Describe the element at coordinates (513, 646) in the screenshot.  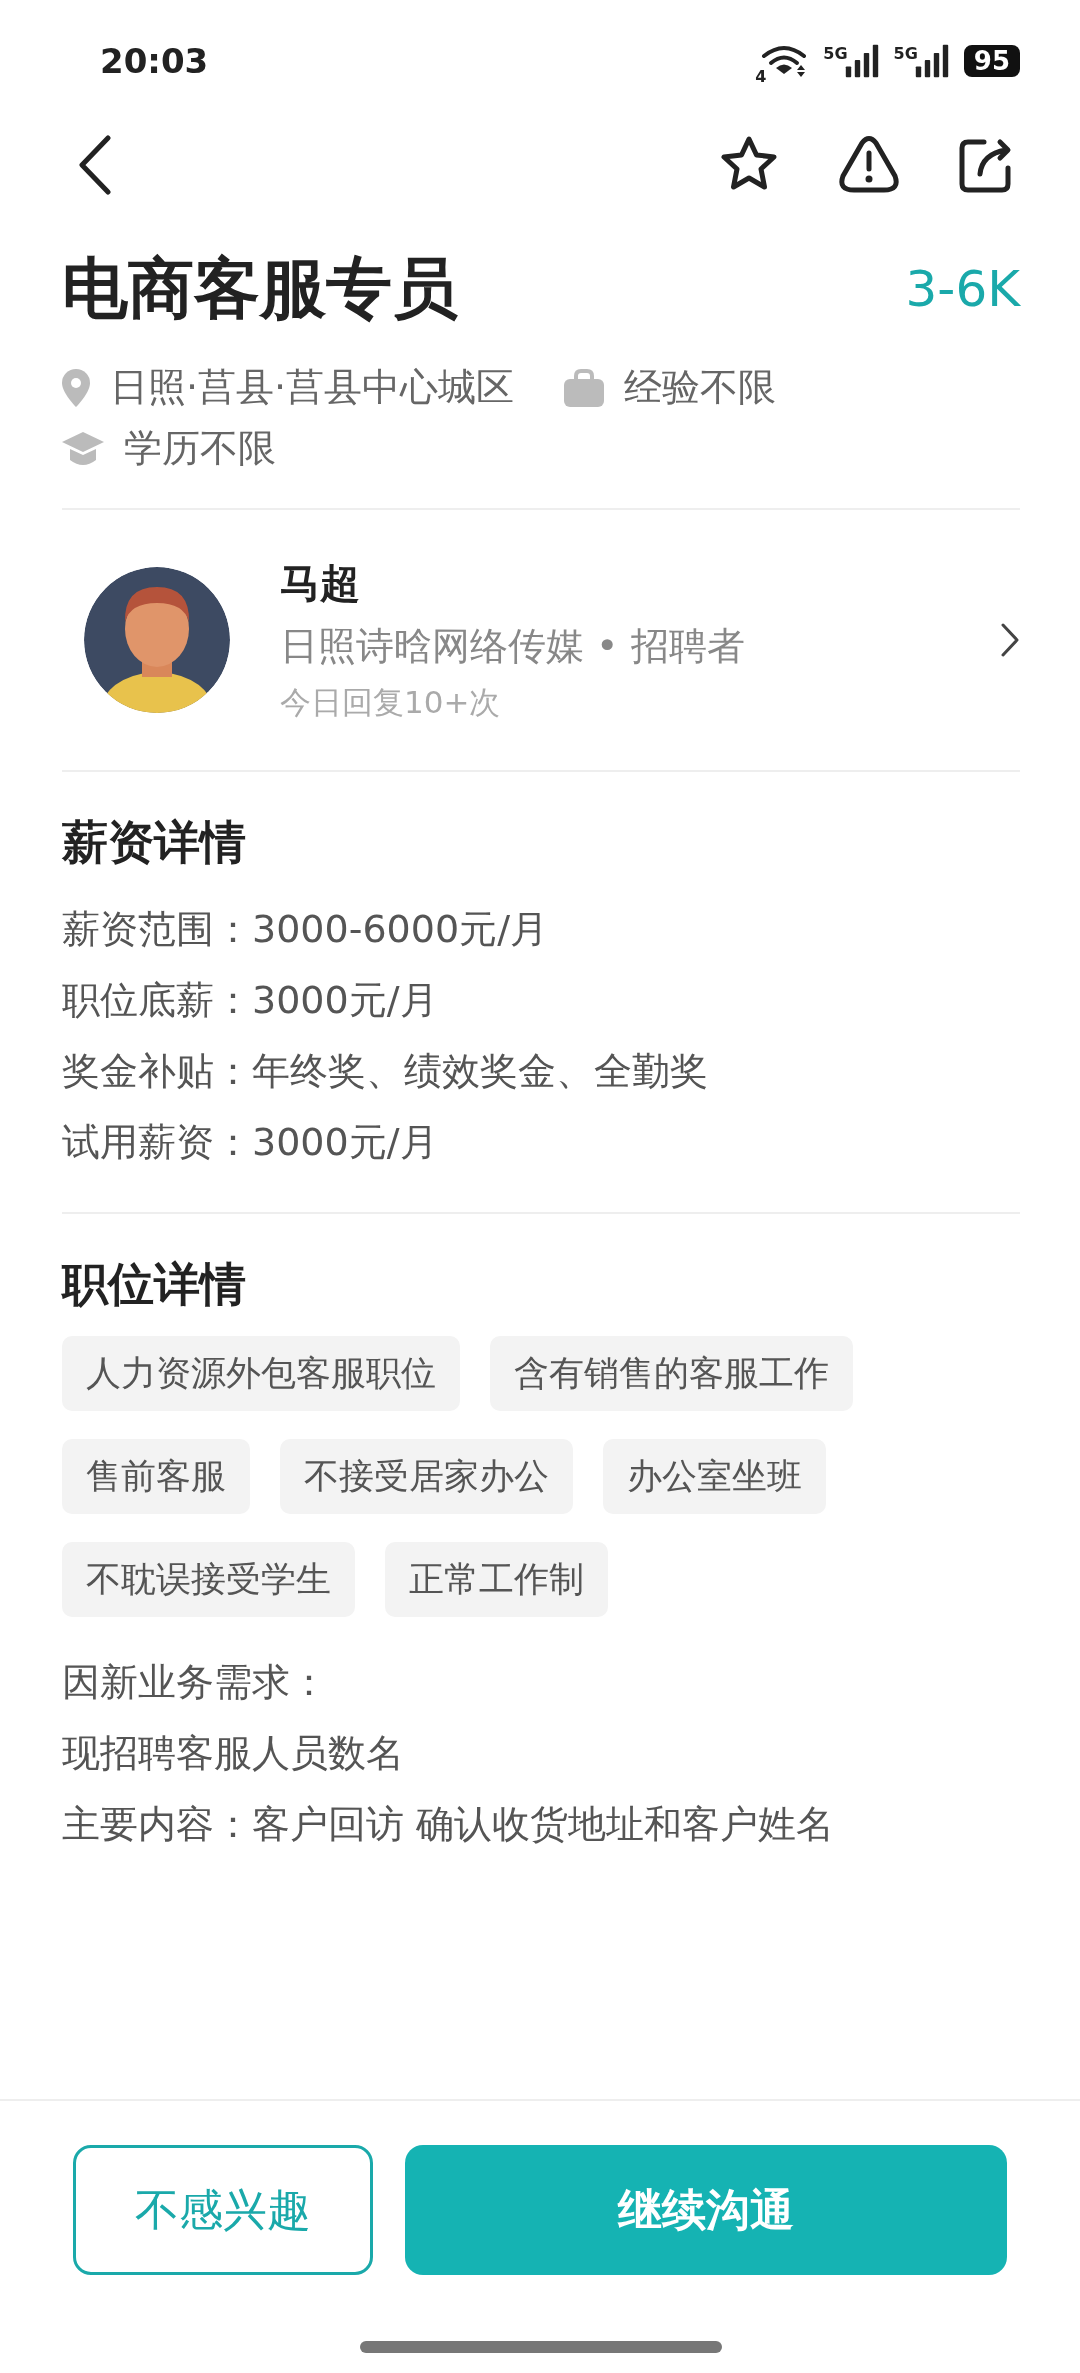
I see `recruiter-company: 日照诗晗网络传媒 • 招聘者` at that location.